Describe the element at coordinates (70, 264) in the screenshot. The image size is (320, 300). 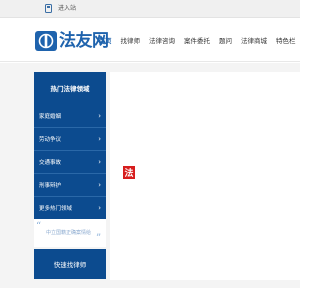
I see `quick-find-lawyer-button: 快速找律师` at that location.